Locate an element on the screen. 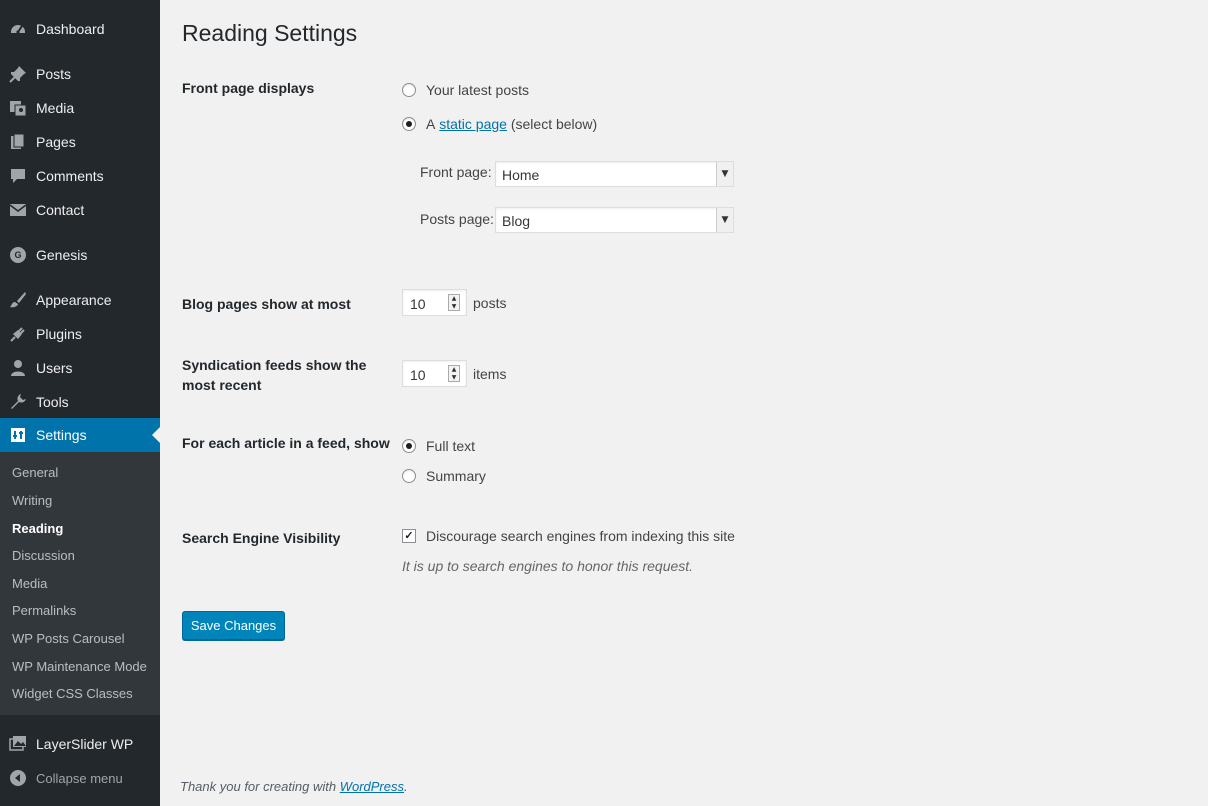 The height and width of the screenshot is (806, 1208). menu-item-layerslider: LayerSlider WP is located at coordinates (80, 744).